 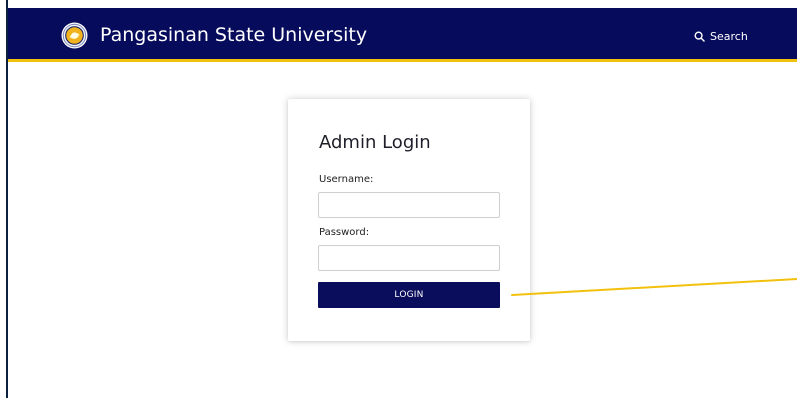 I want to click on username-input, so click(x=409, y=205).